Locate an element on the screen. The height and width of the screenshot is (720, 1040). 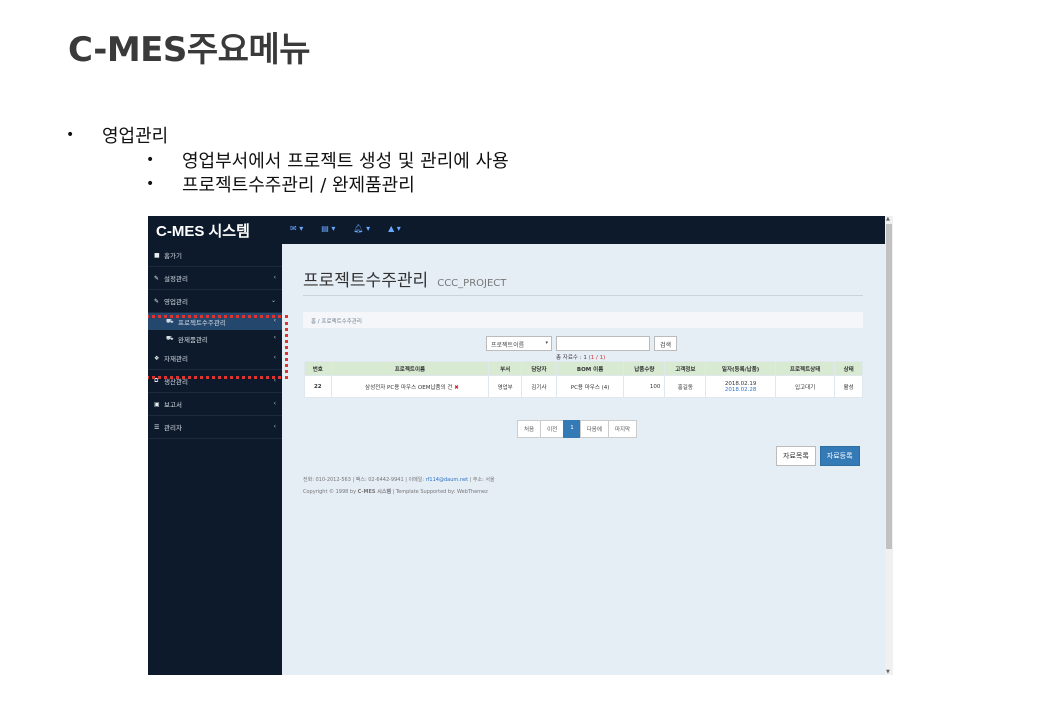
pagination: 처음 이전 1 다음에 마지막 is located at coordinates (577, 429).